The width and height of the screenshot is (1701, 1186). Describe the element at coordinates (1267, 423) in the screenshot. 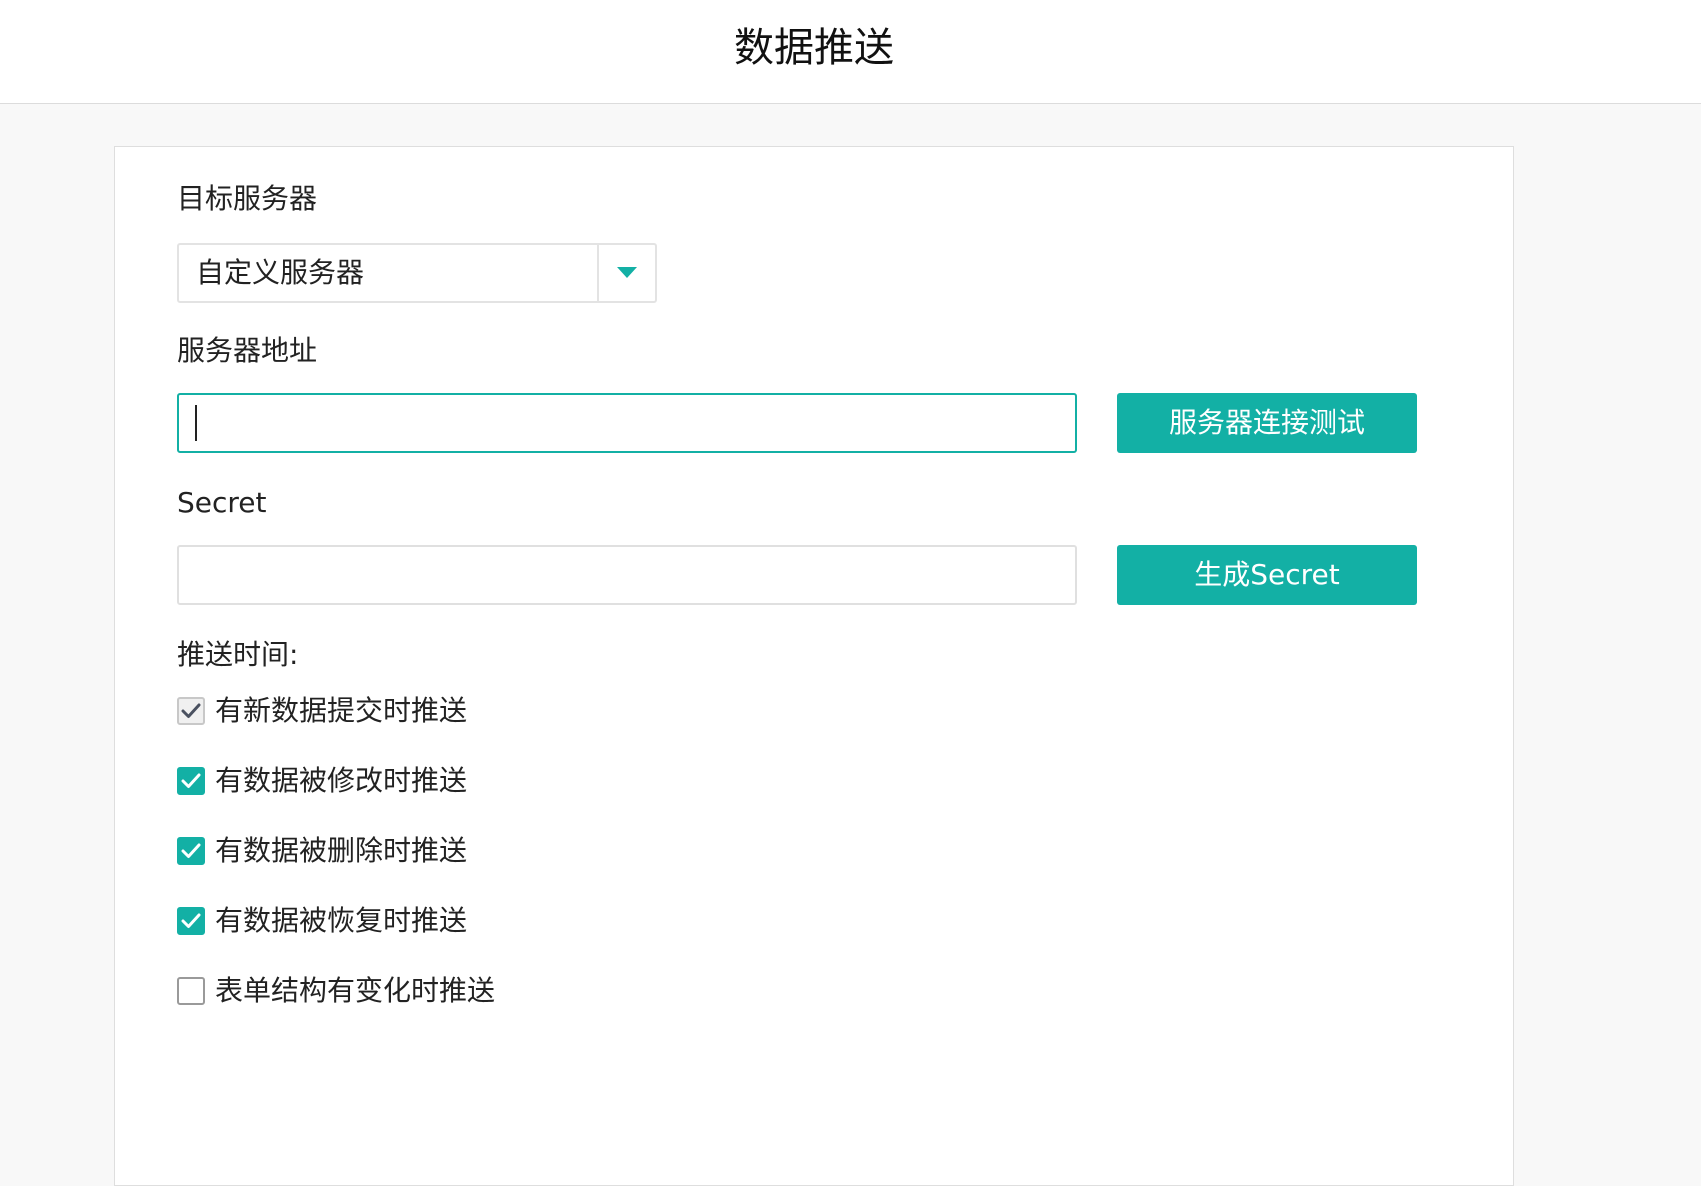

I see `server-connection-test-button: 服务器连接测试` at that location.